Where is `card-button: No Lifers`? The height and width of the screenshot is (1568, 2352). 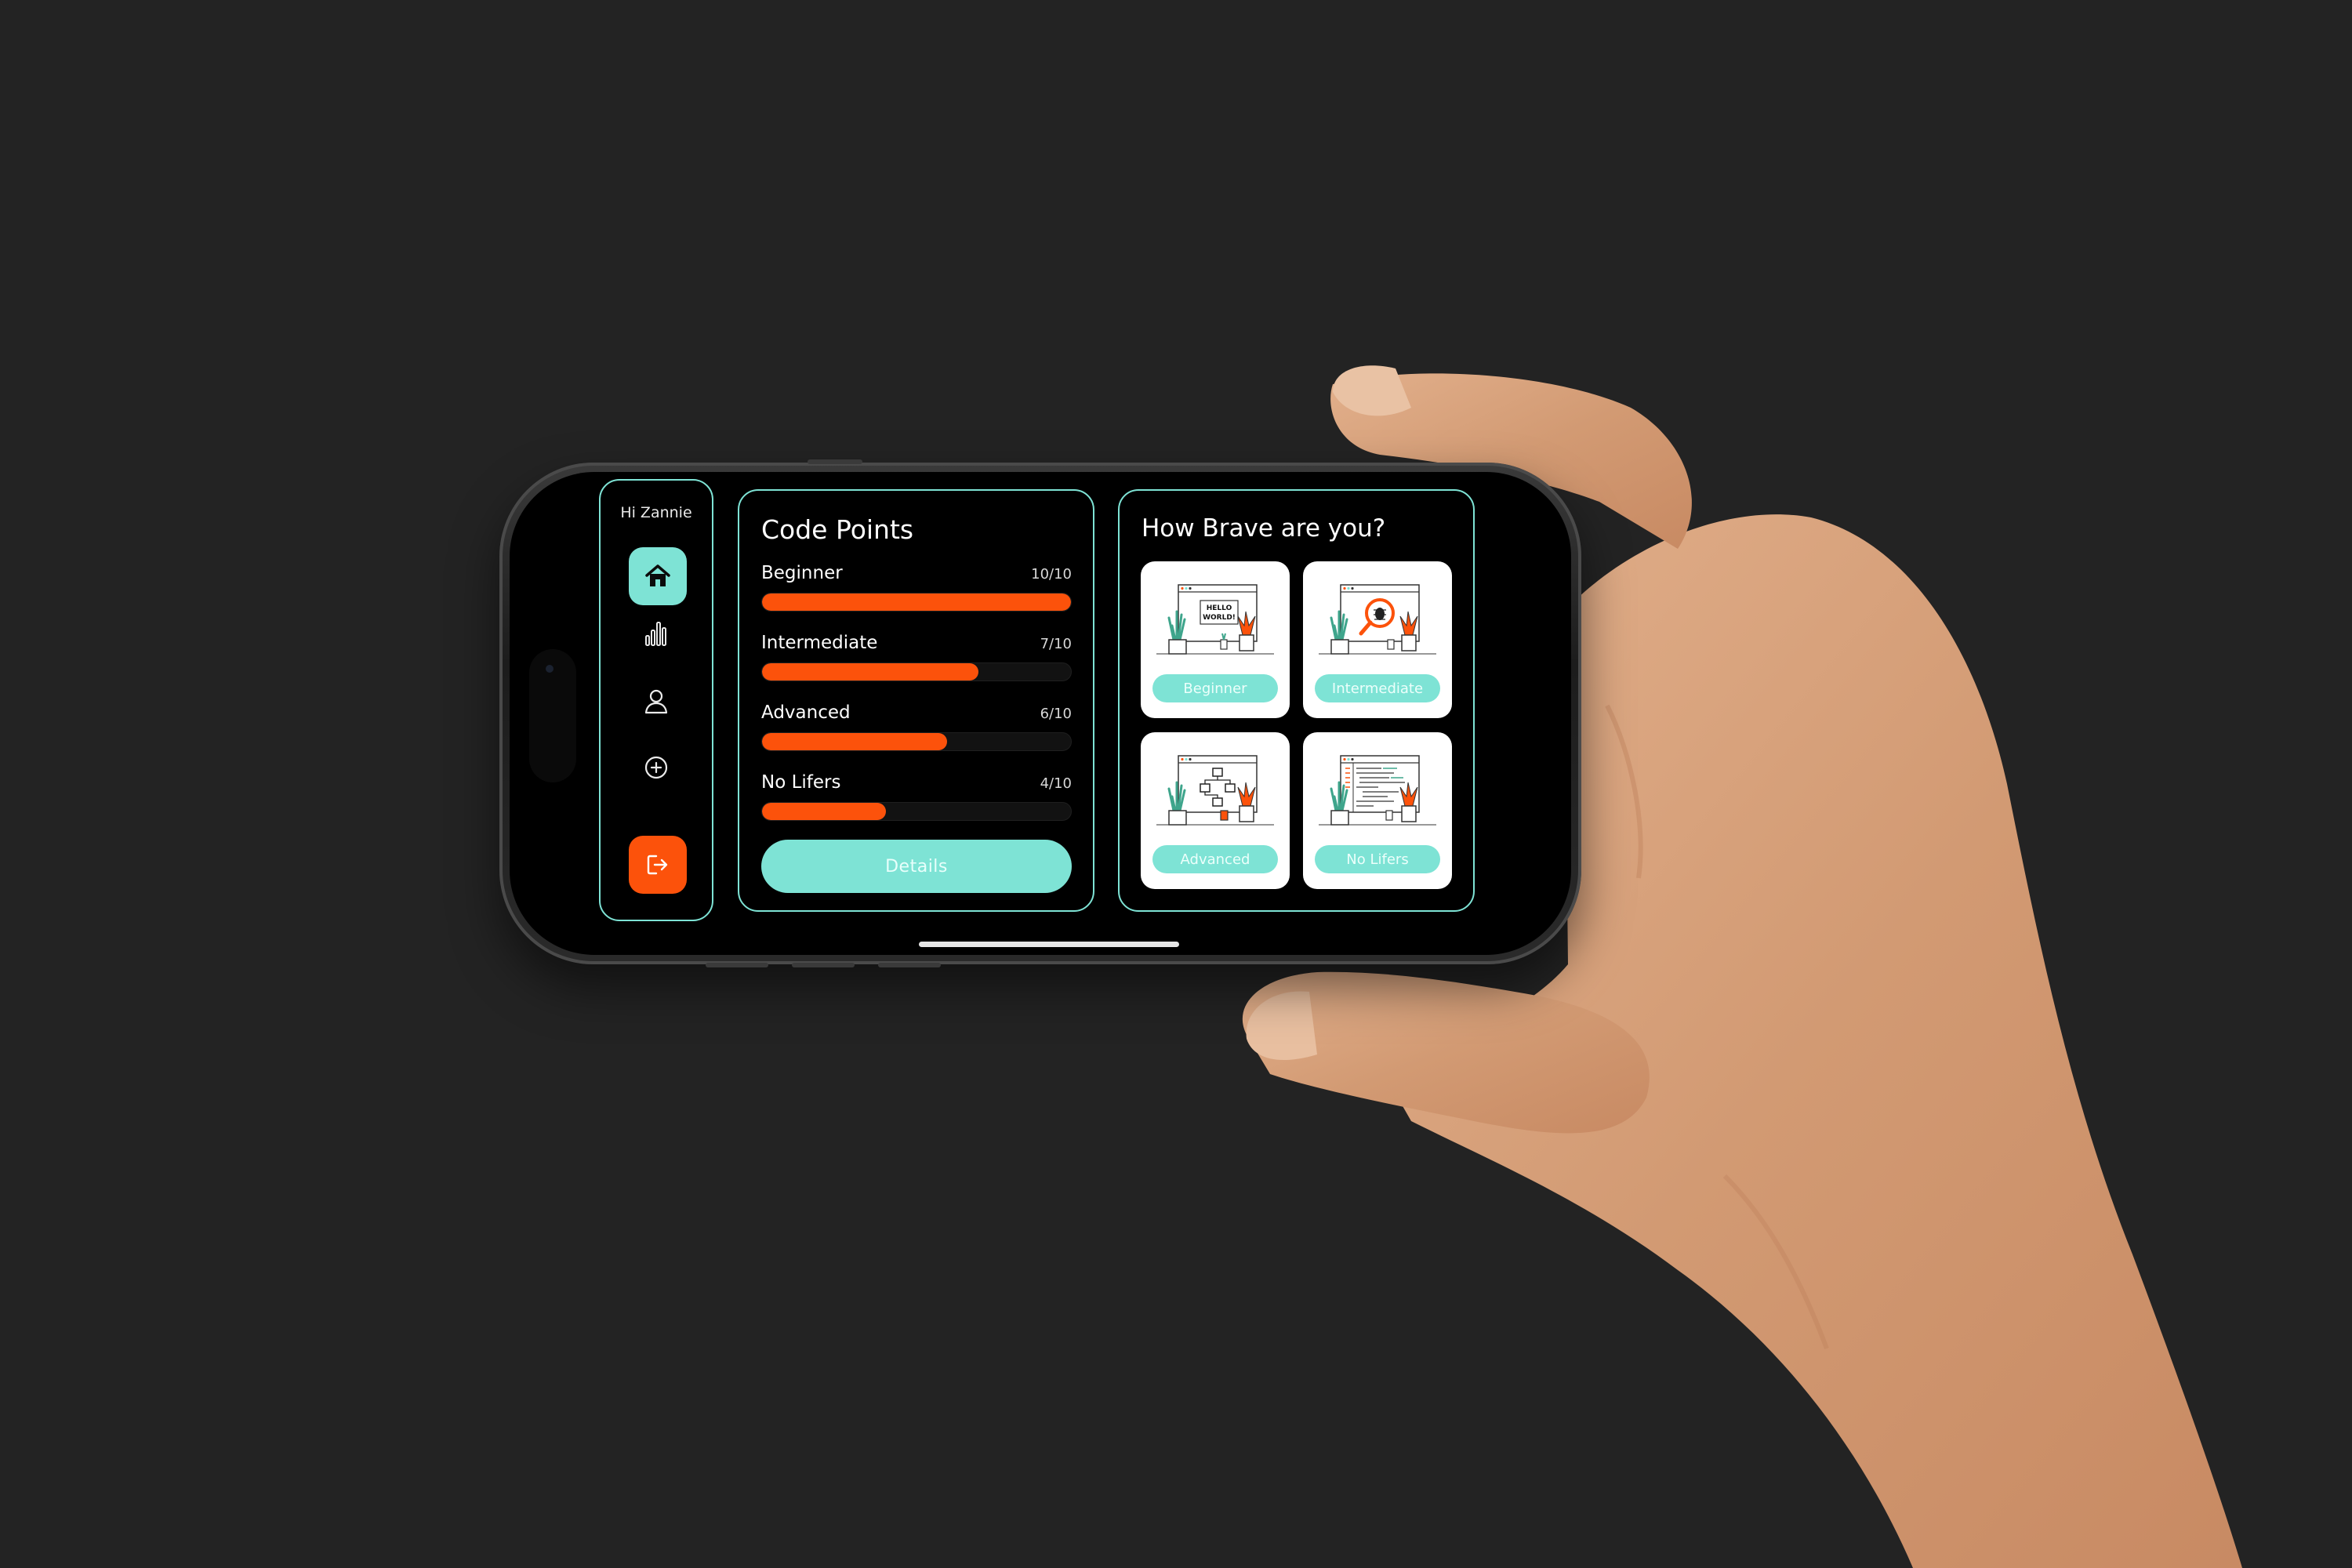 card-button: No Lifers is located at coordinates (1377, 859).